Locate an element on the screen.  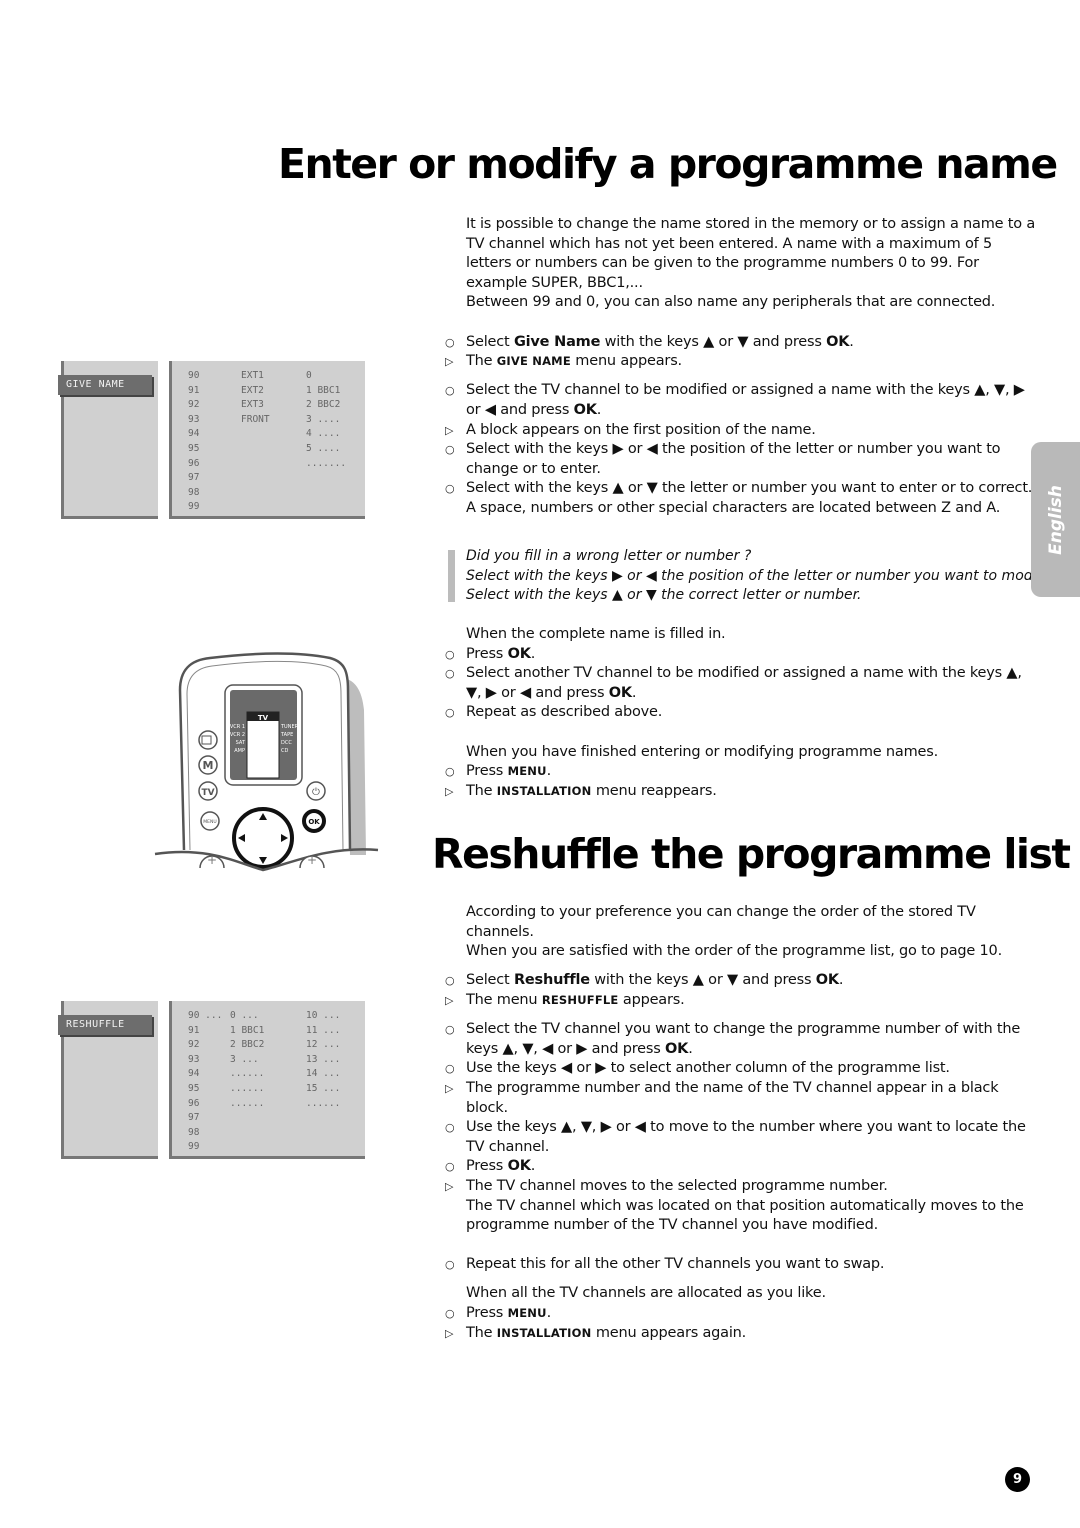
osd-list-entry: 99 is located at coordinates (194, 1147).